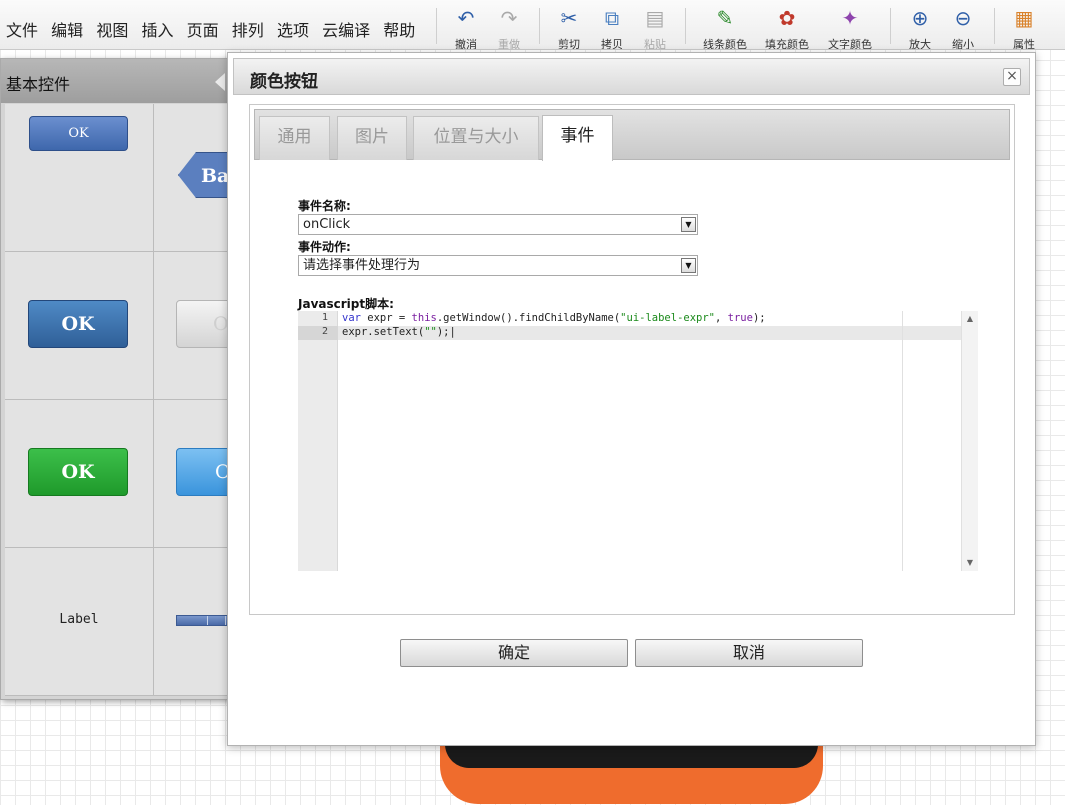 This screenshot has width=1065, height=805. Describe the element at coordinates (631, 756) in the screenshot. I see `canvas-shape-dark` at that location.